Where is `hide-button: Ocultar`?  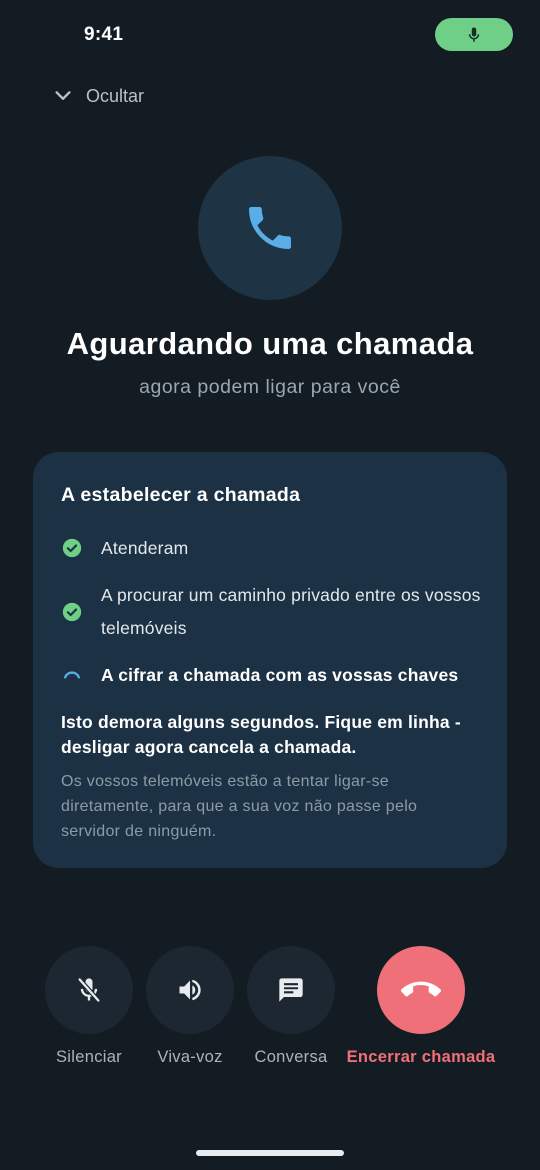
hide-button: Ocultar is located at coordinates (98, 96).